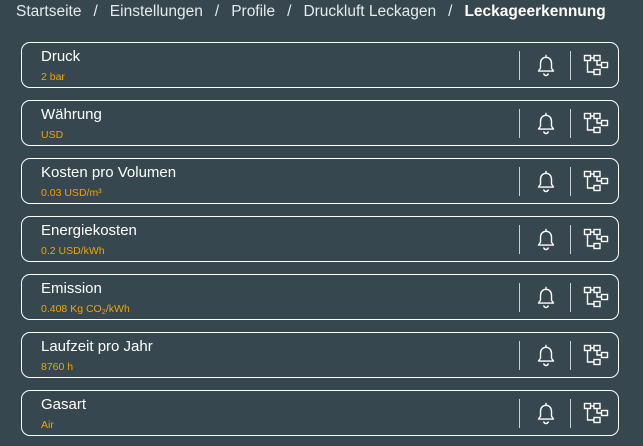  Describe the element at coordinates (320, 413) in the screenshot. I see `setting-card-gasart: Gasart Air` at that location.